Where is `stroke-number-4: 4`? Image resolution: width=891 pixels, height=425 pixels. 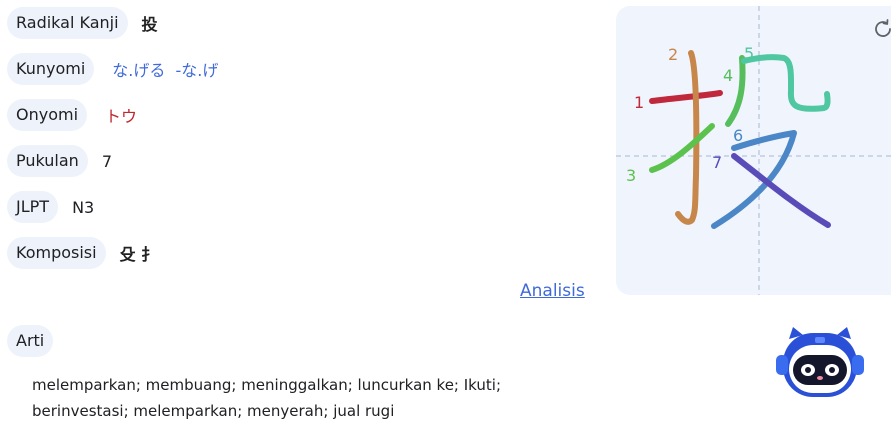 stroke-number-4: 4 is located at coordinates (728, 75).